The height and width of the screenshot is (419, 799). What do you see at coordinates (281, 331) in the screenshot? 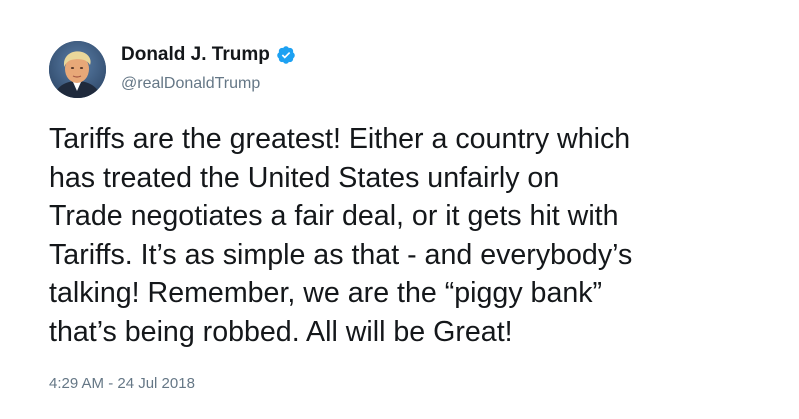
I see `tweet-text-line: that’s being robbed. All will be Great!` at bounding box center [281, 331].